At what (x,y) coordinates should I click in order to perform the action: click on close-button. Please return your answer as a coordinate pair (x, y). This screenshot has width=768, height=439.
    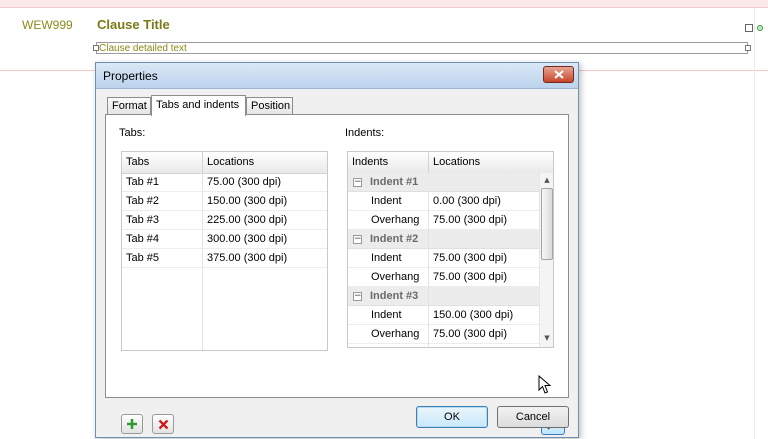
    Looking at the image, I should click on (558, 74).